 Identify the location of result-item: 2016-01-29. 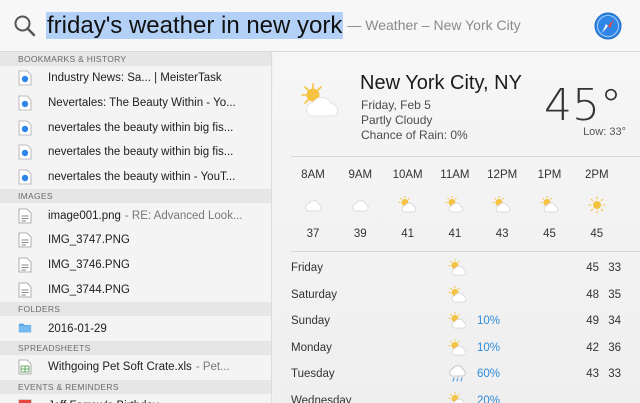
(135, 328).